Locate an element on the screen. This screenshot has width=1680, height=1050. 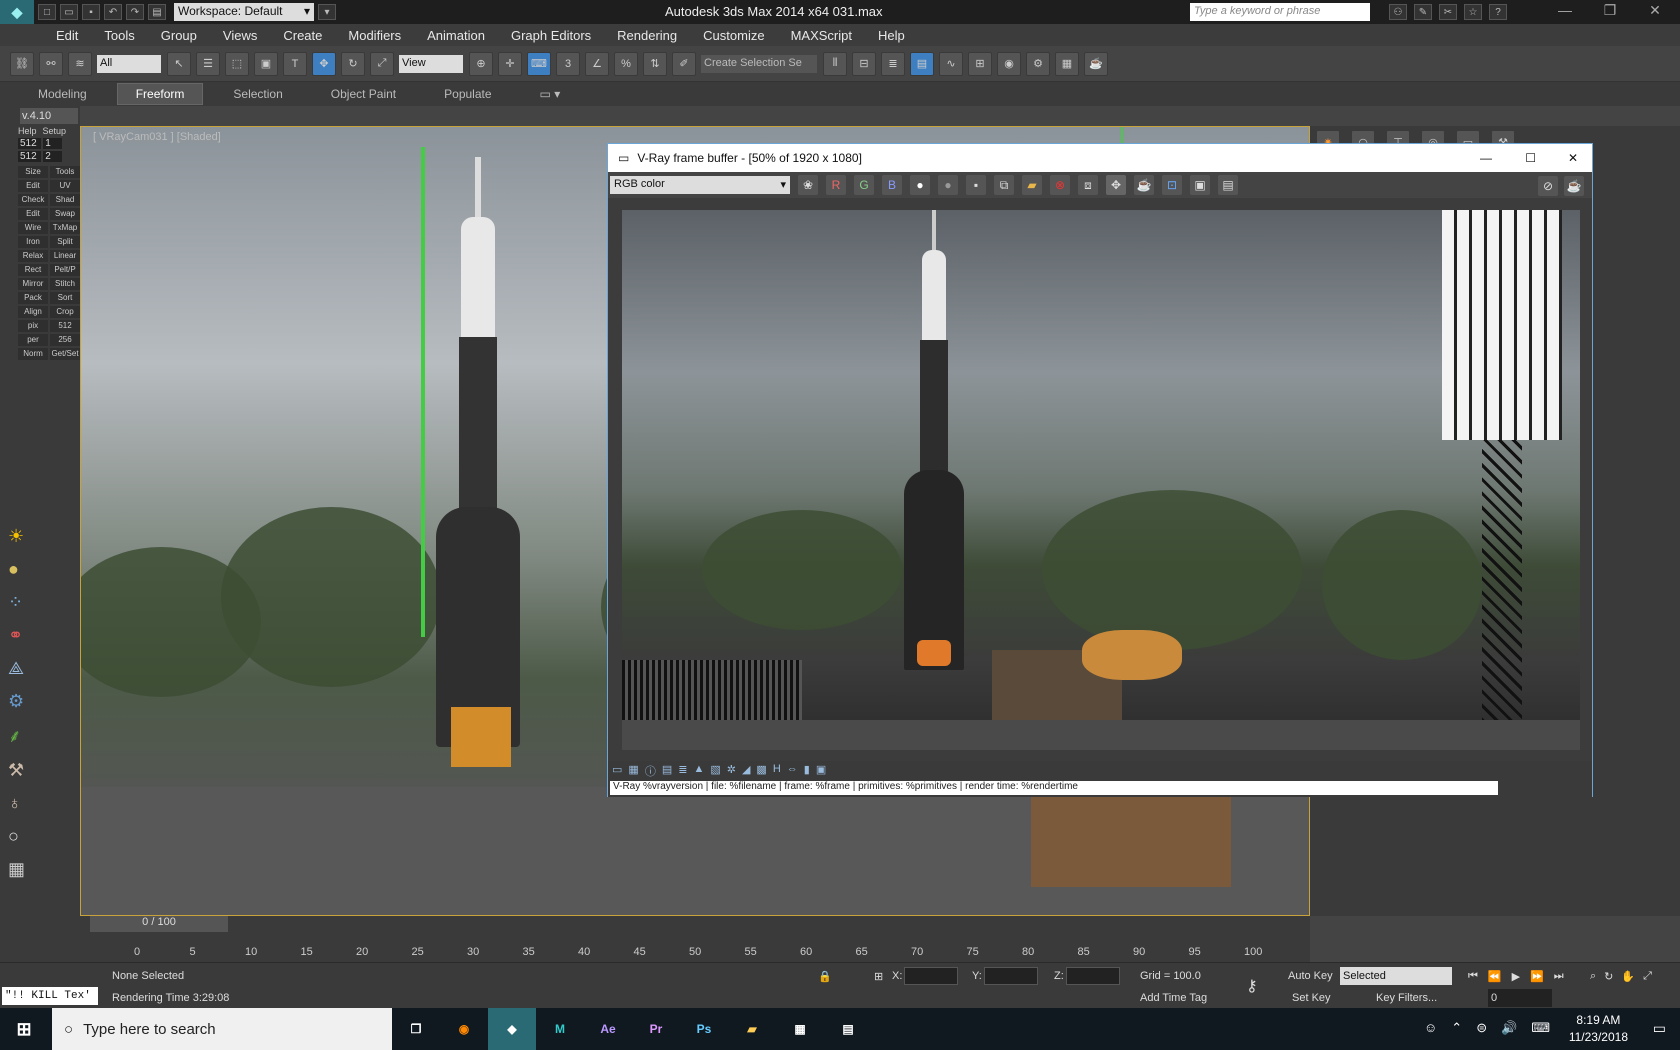
textools-button: Check is located at coordinates (33, 200).